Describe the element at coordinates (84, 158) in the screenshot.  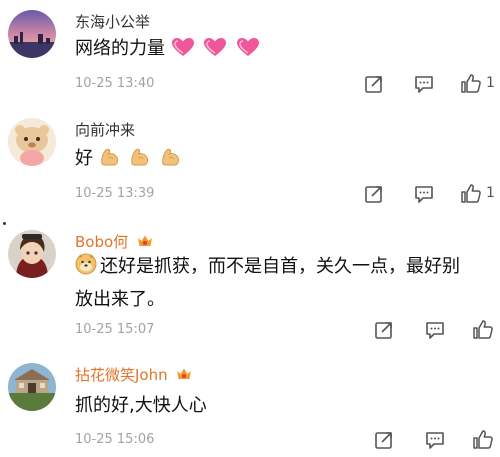
I see `comment-text-content: 好` at that location.